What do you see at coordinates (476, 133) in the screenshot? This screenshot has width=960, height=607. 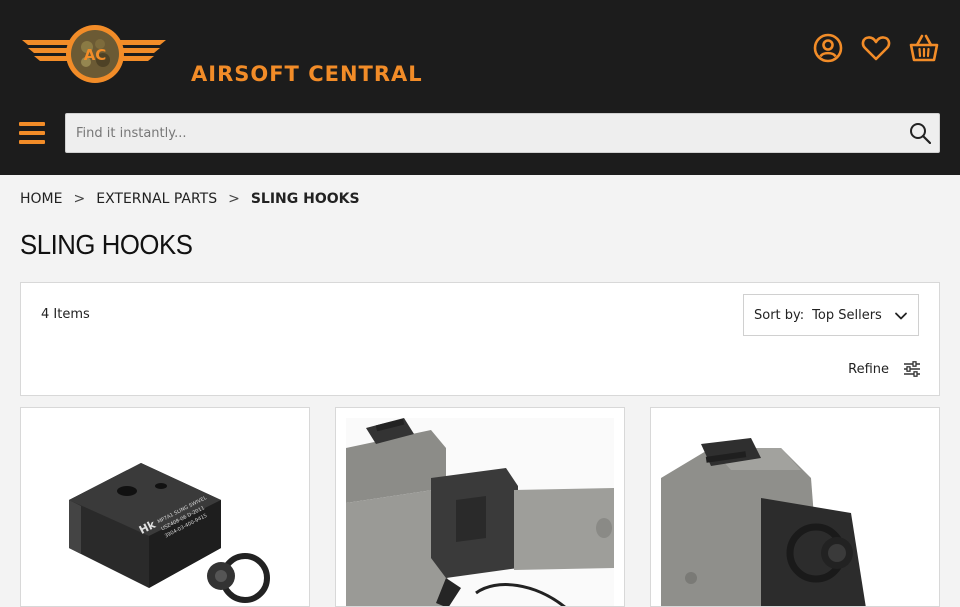 I see `search-input` at bounding box center [476, 133].